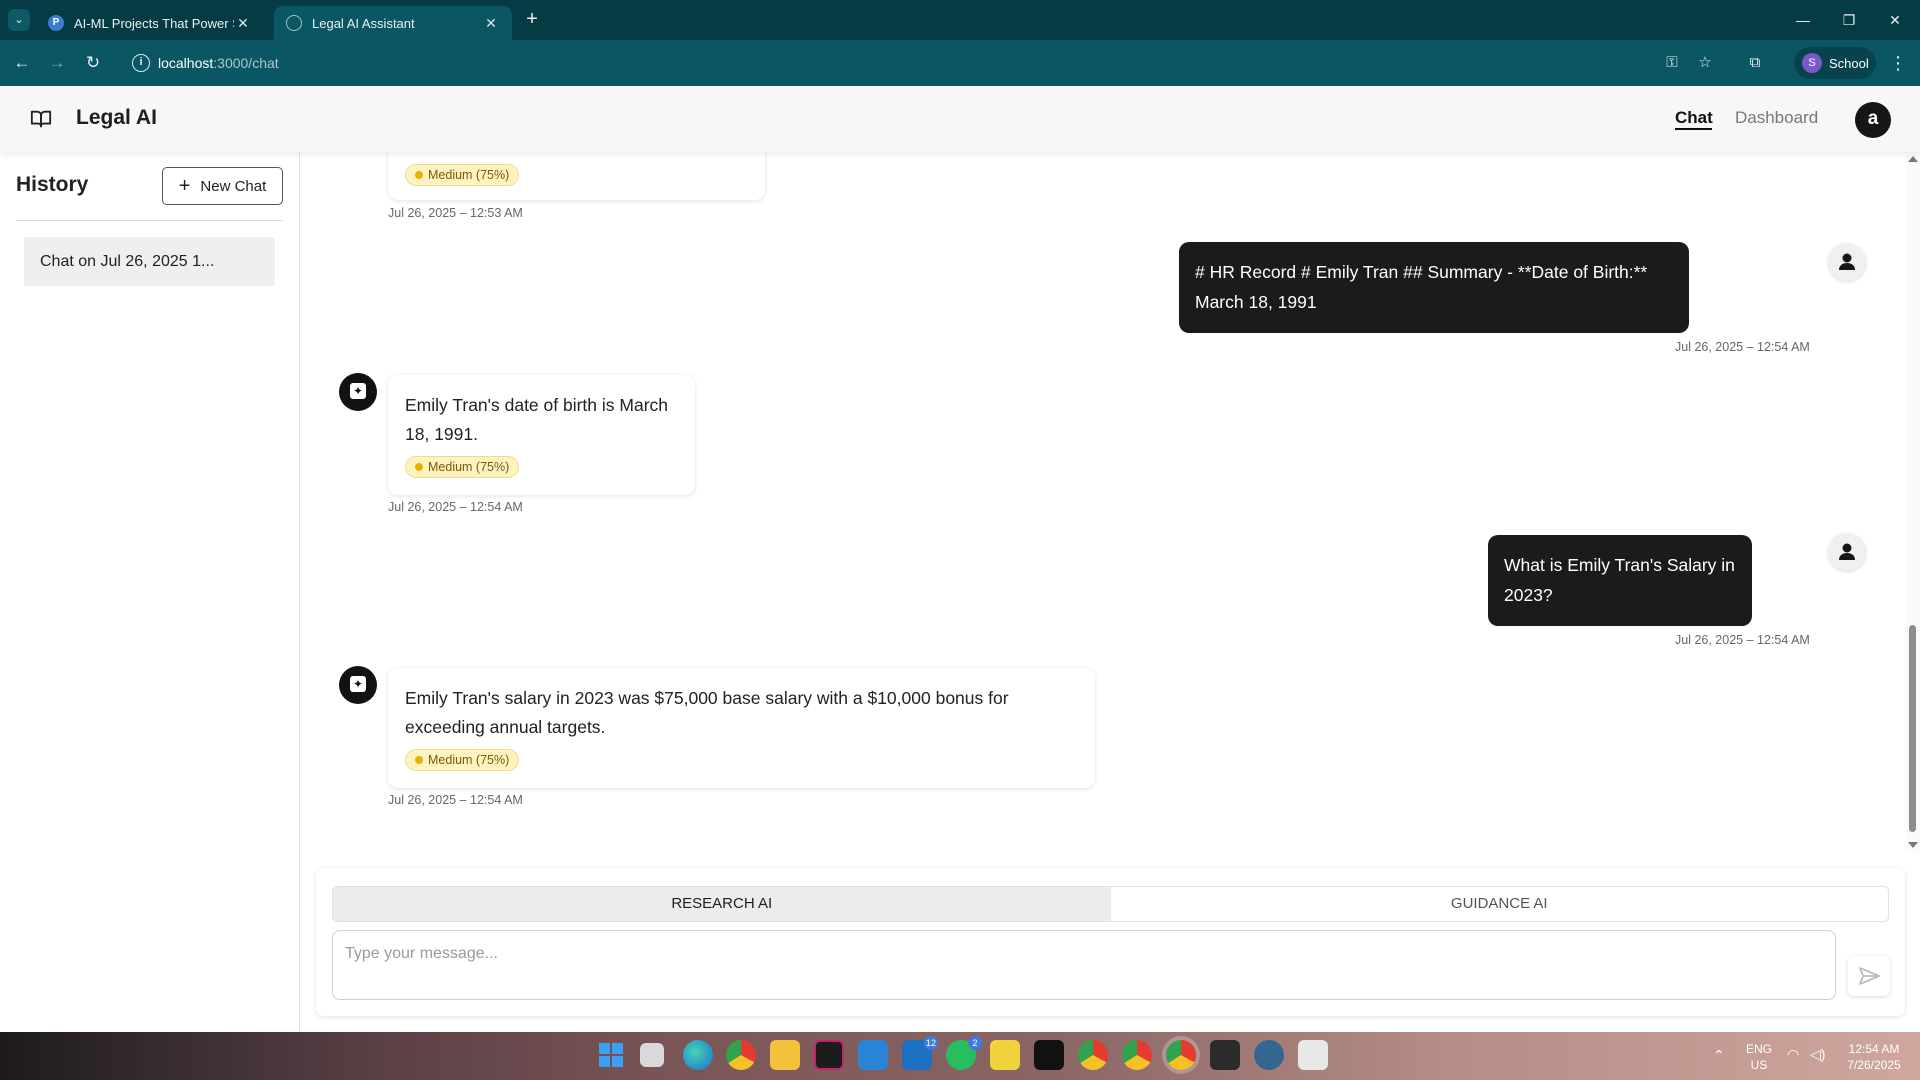 This screenshot has height=1080, width=1920. Describe the element at coordinates (741, 1055) in the screenshot. I see `chrome-icon` at that location.